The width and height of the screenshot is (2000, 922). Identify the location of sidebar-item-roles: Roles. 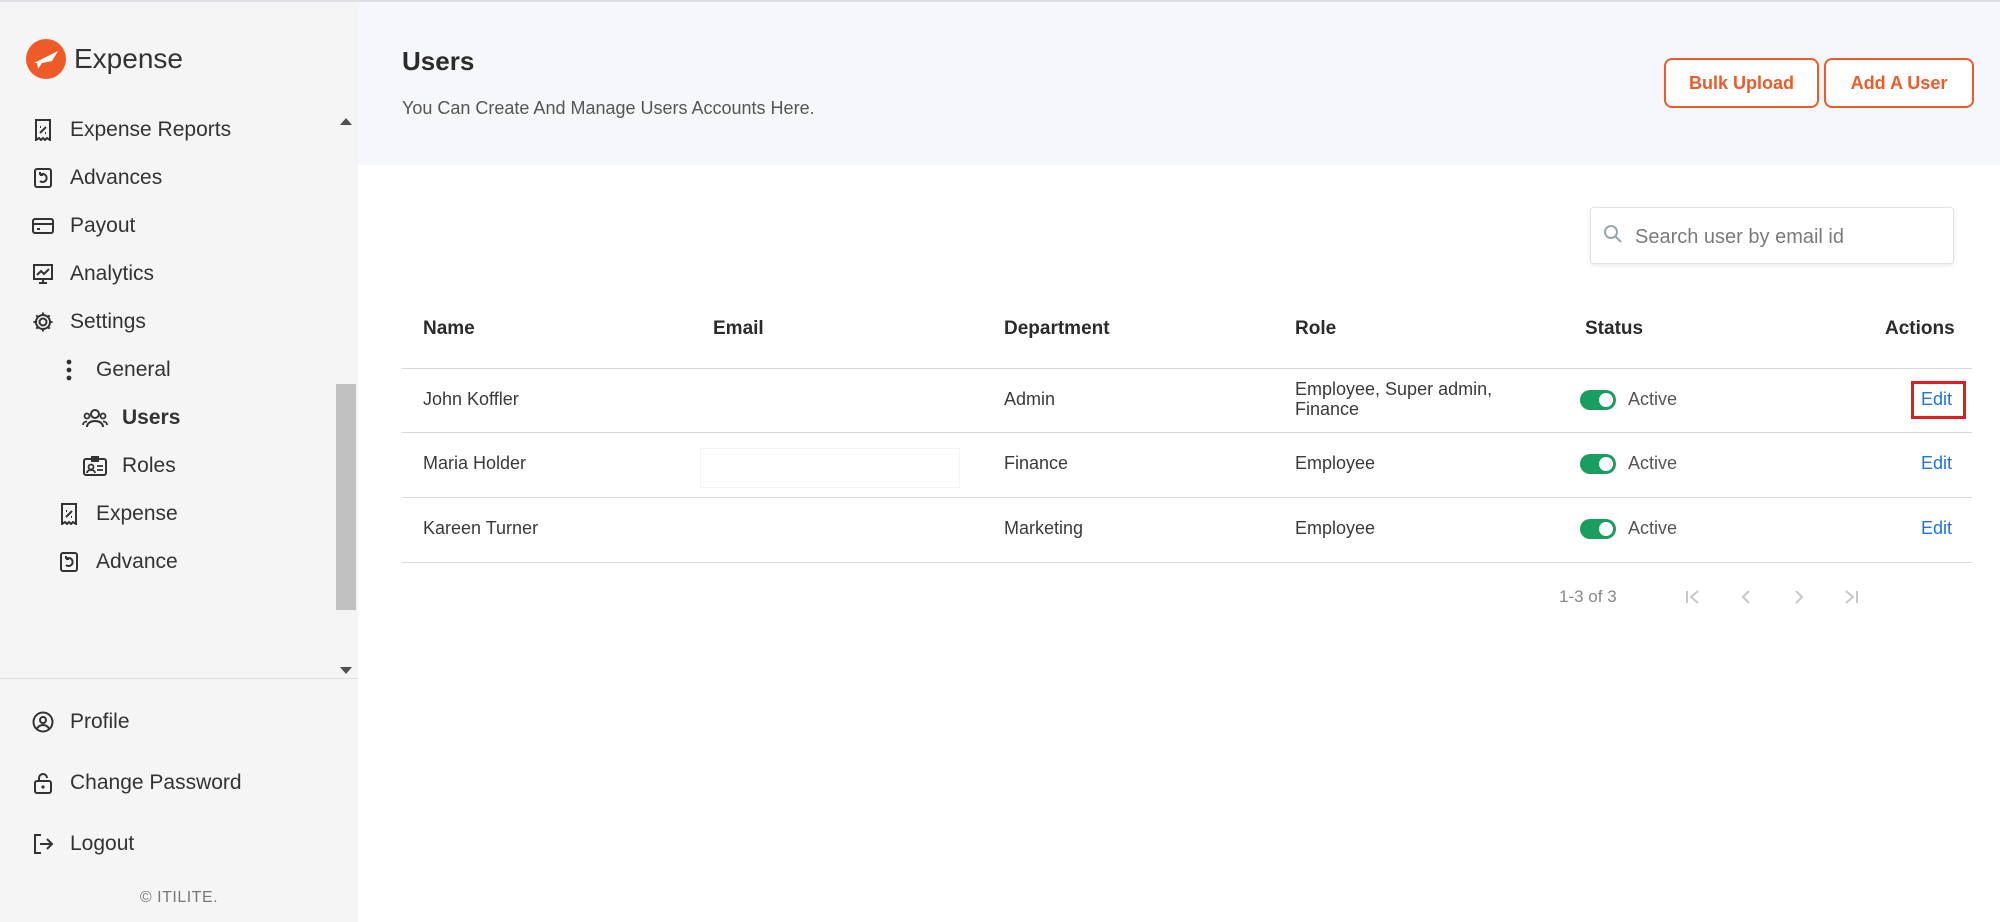
(129, 466).